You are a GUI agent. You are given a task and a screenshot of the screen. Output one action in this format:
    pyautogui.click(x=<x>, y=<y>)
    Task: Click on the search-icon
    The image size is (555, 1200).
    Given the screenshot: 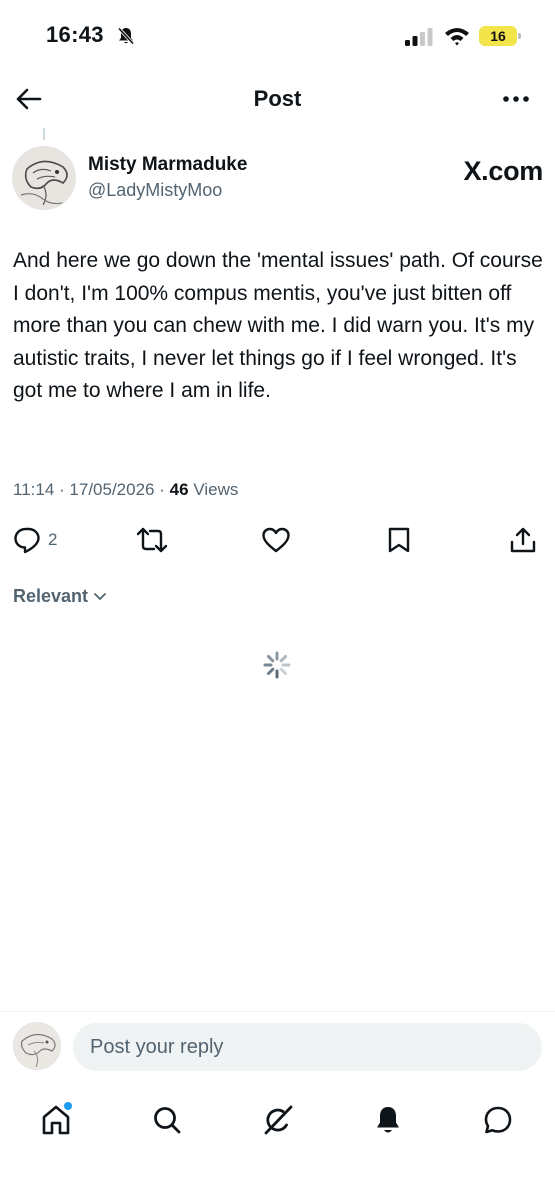 What is the action you would take?
    pyautogui.click(x=167, y=1120)
    